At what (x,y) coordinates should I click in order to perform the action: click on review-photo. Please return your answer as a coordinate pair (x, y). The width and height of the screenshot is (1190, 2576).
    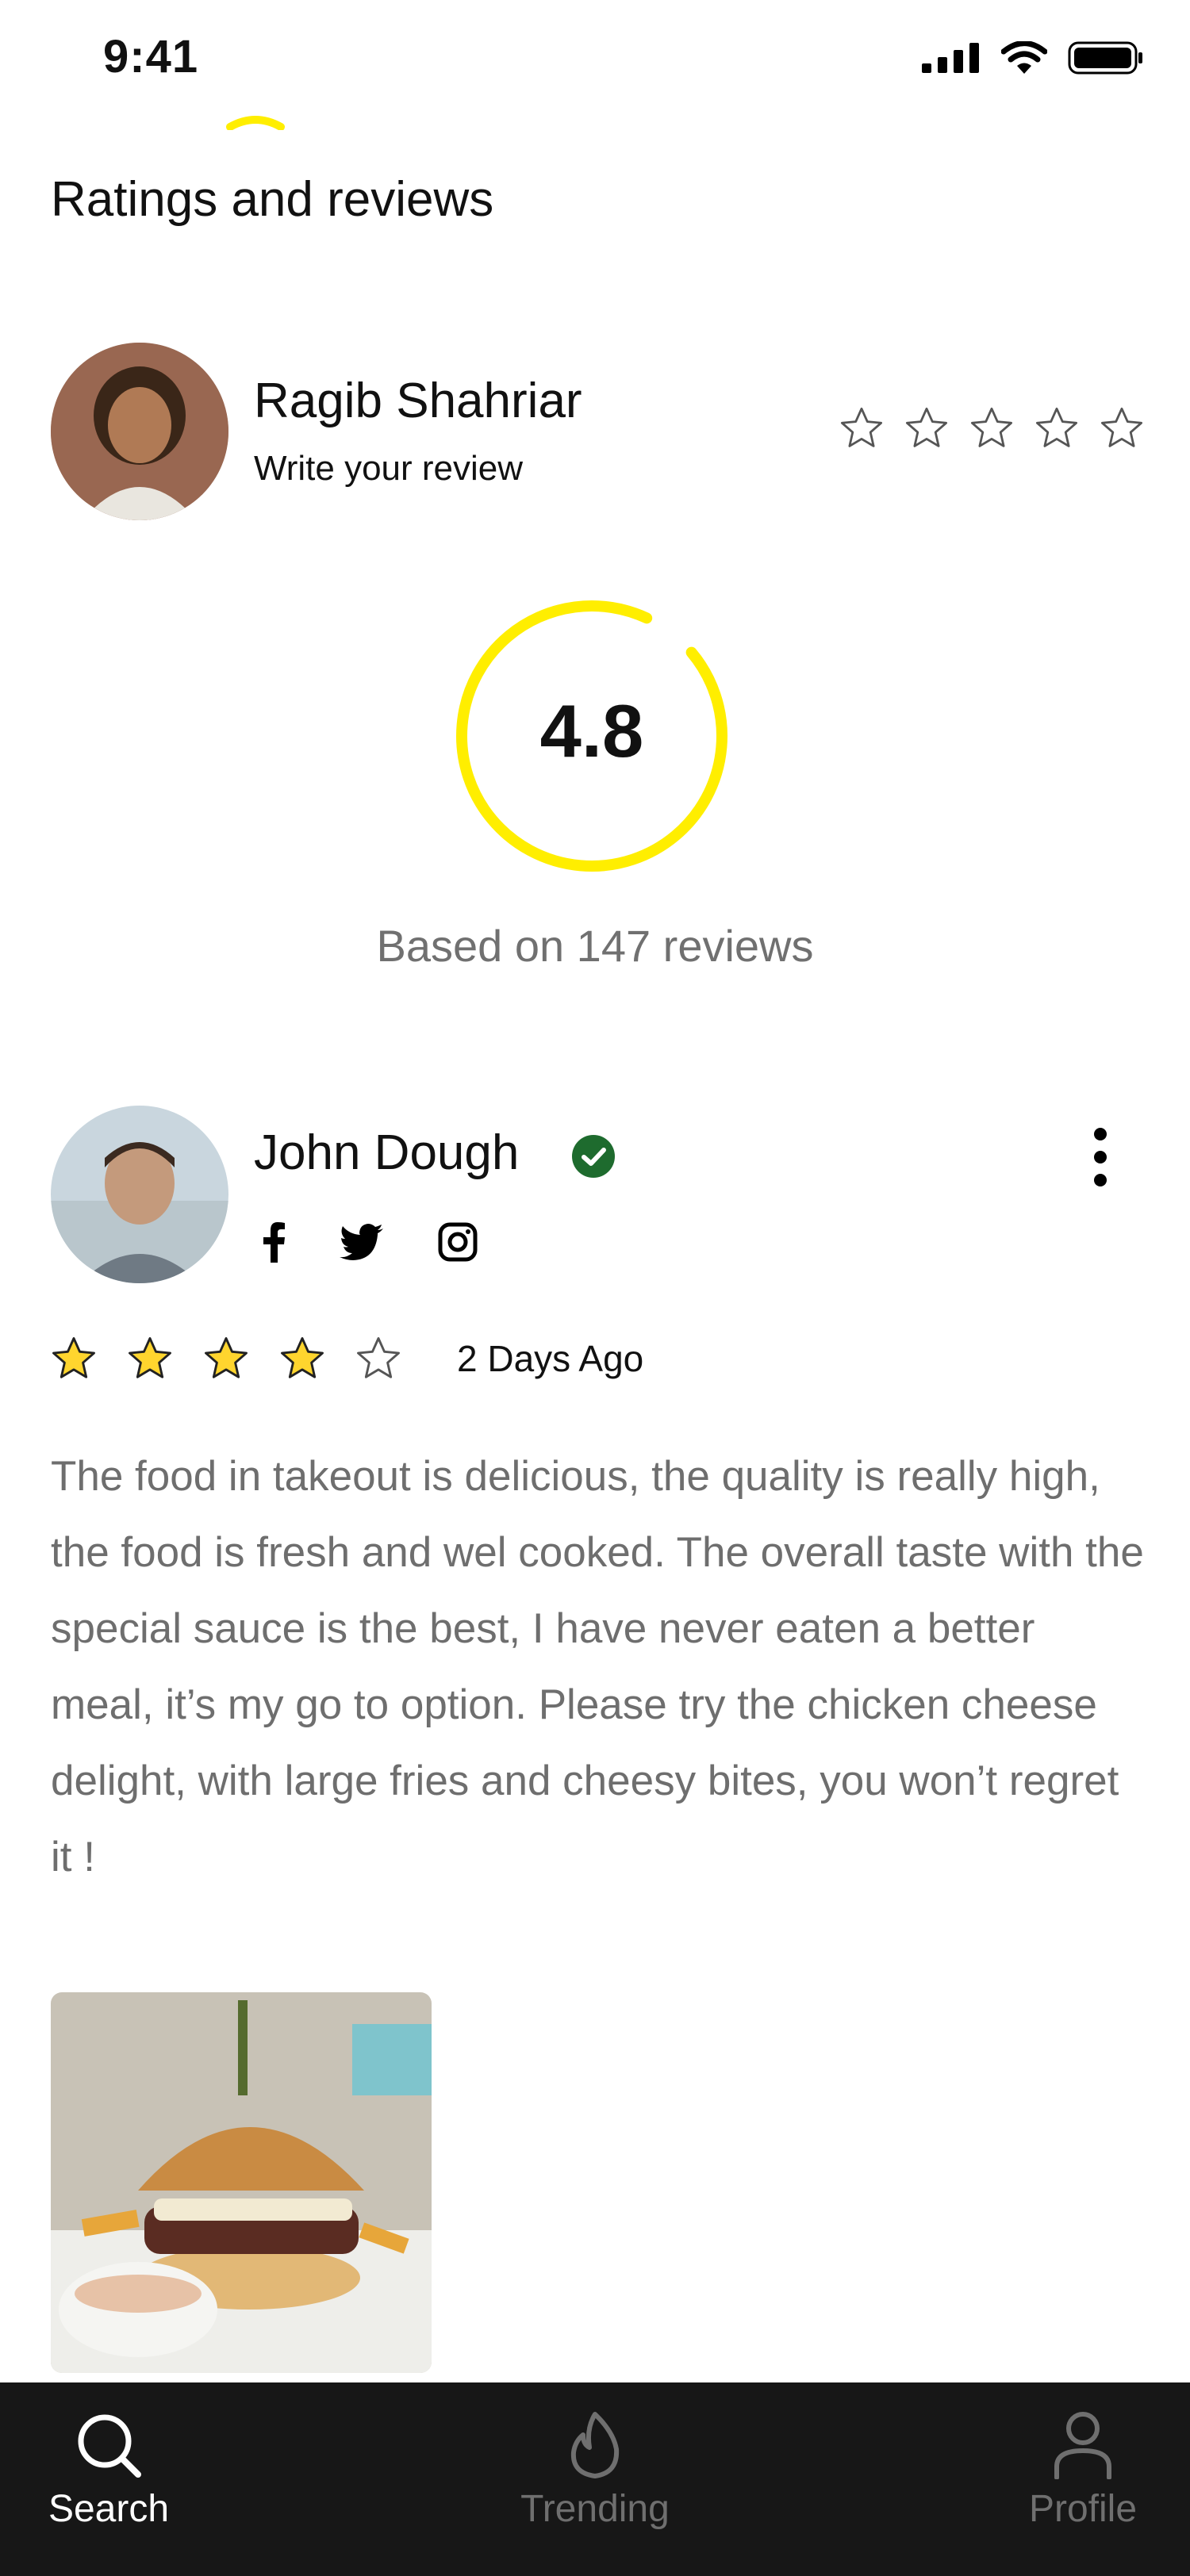
    Looking at the image, I should click on (241, 2182).